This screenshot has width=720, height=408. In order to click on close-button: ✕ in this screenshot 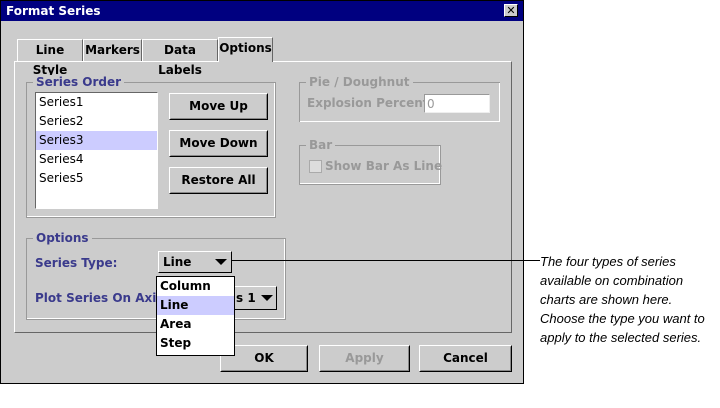, I will do `click(511, 10)`.